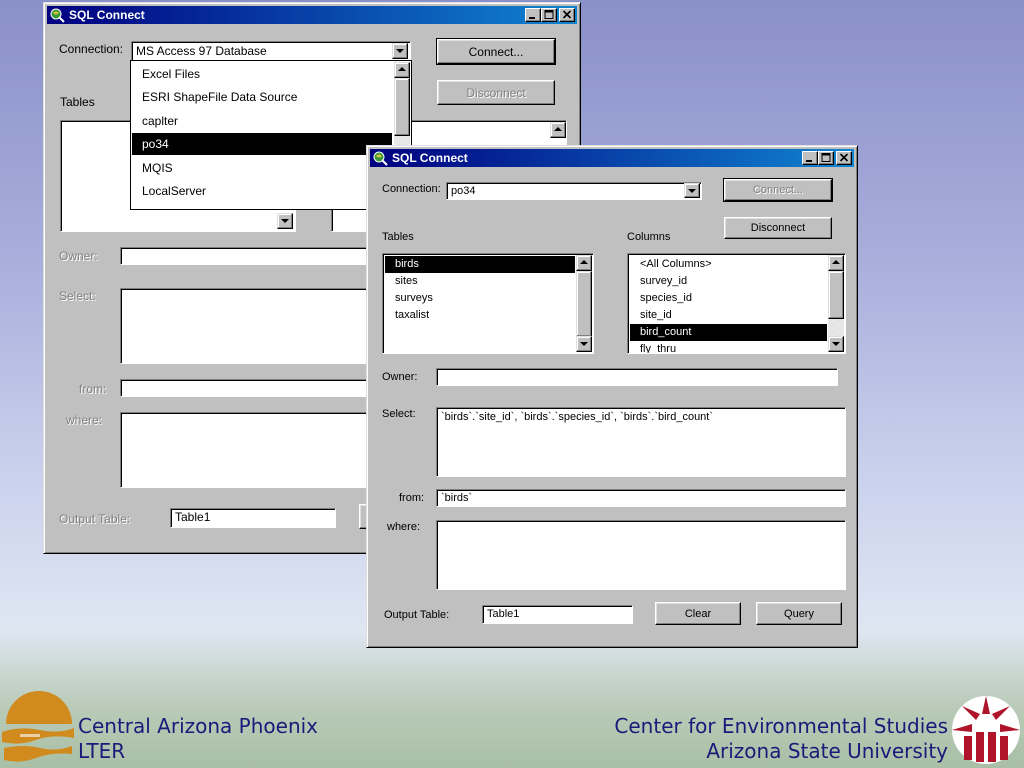  I want to click on columns-scroll-down, so click(836, 344).